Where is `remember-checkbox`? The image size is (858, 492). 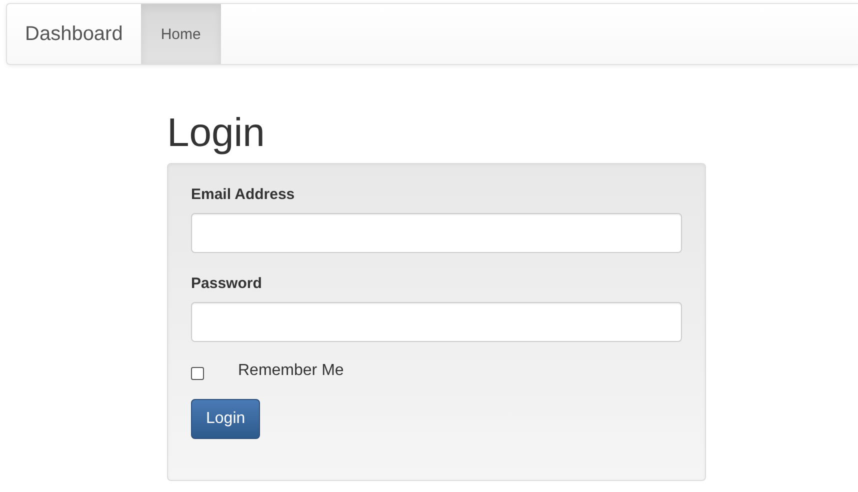 remember-checkbox is located at coordinates (197, 373).